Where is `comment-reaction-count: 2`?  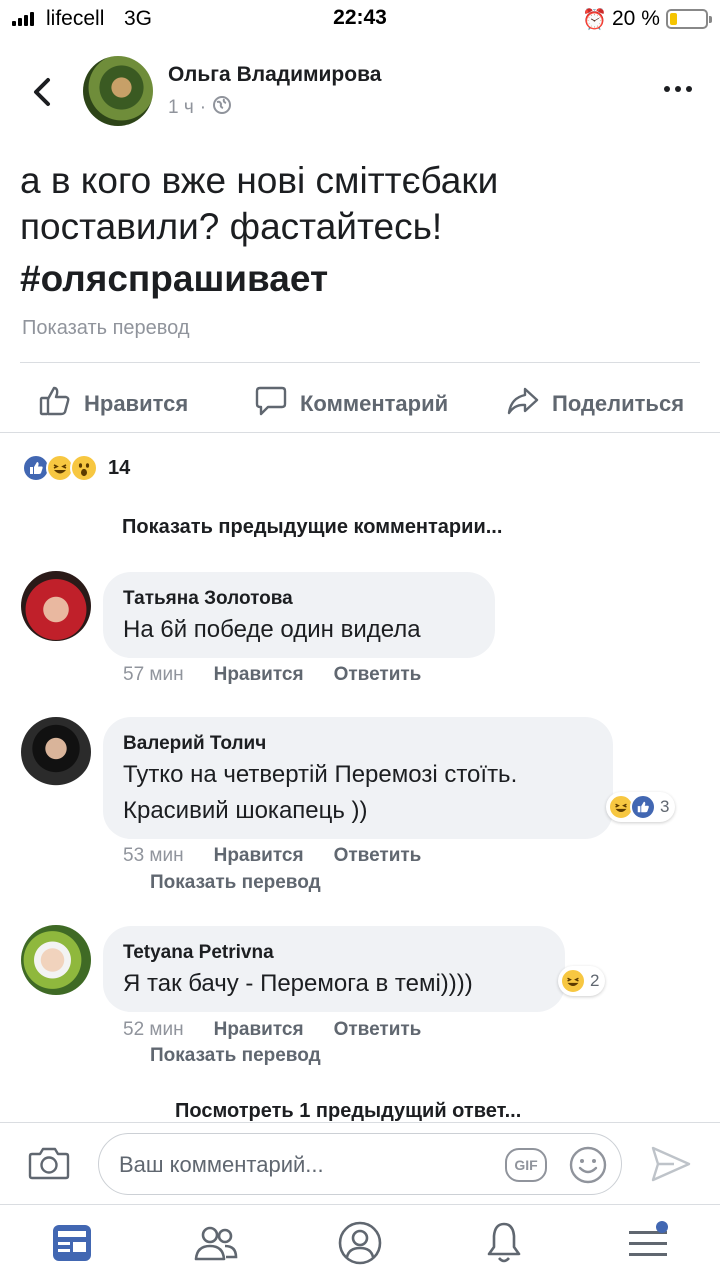
comment-reaction-count: 2 is located at coordinates (595, 980).